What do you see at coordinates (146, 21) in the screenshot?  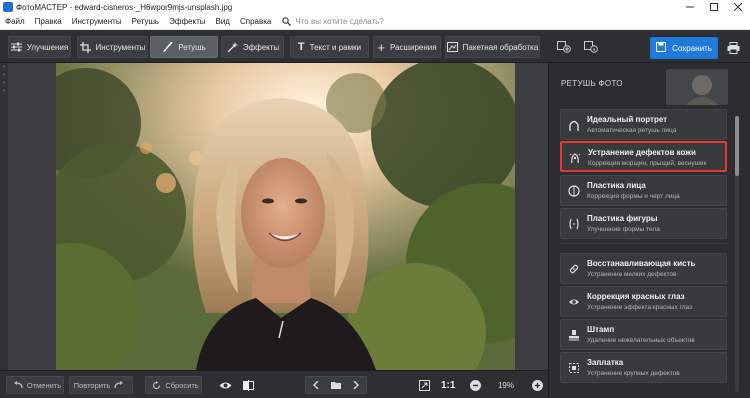 I see `menu-retouch: Ретушь` at bounding box center [146, 21].